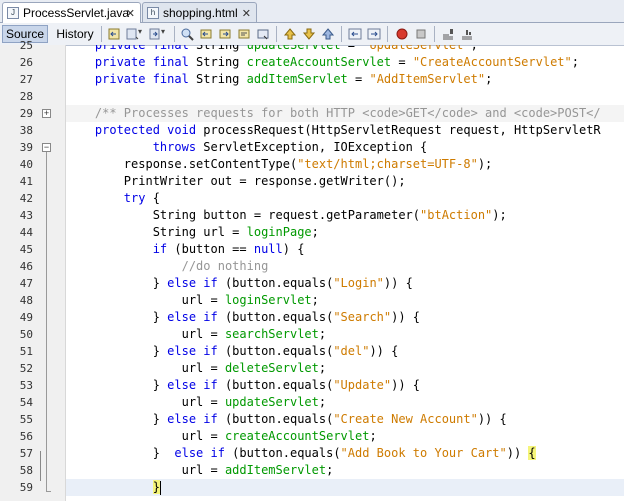  Describe the element at coordinates (239, 283) in the screenshot. I see `code-line: } else if (button.equals("Login")) {` at that location.